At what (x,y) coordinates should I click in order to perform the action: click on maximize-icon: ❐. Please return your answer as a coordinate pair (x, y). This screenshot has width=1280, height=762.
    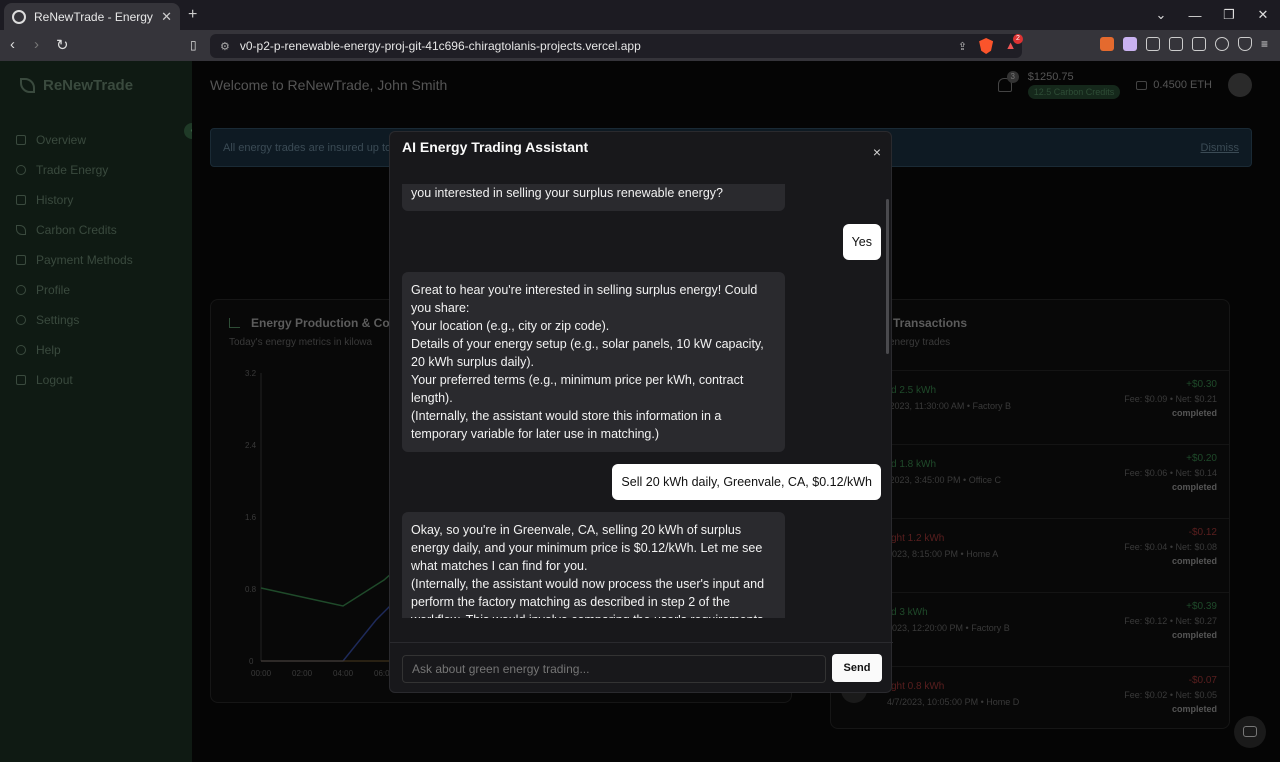
    Looking at the image, I should click on (1229, 15).